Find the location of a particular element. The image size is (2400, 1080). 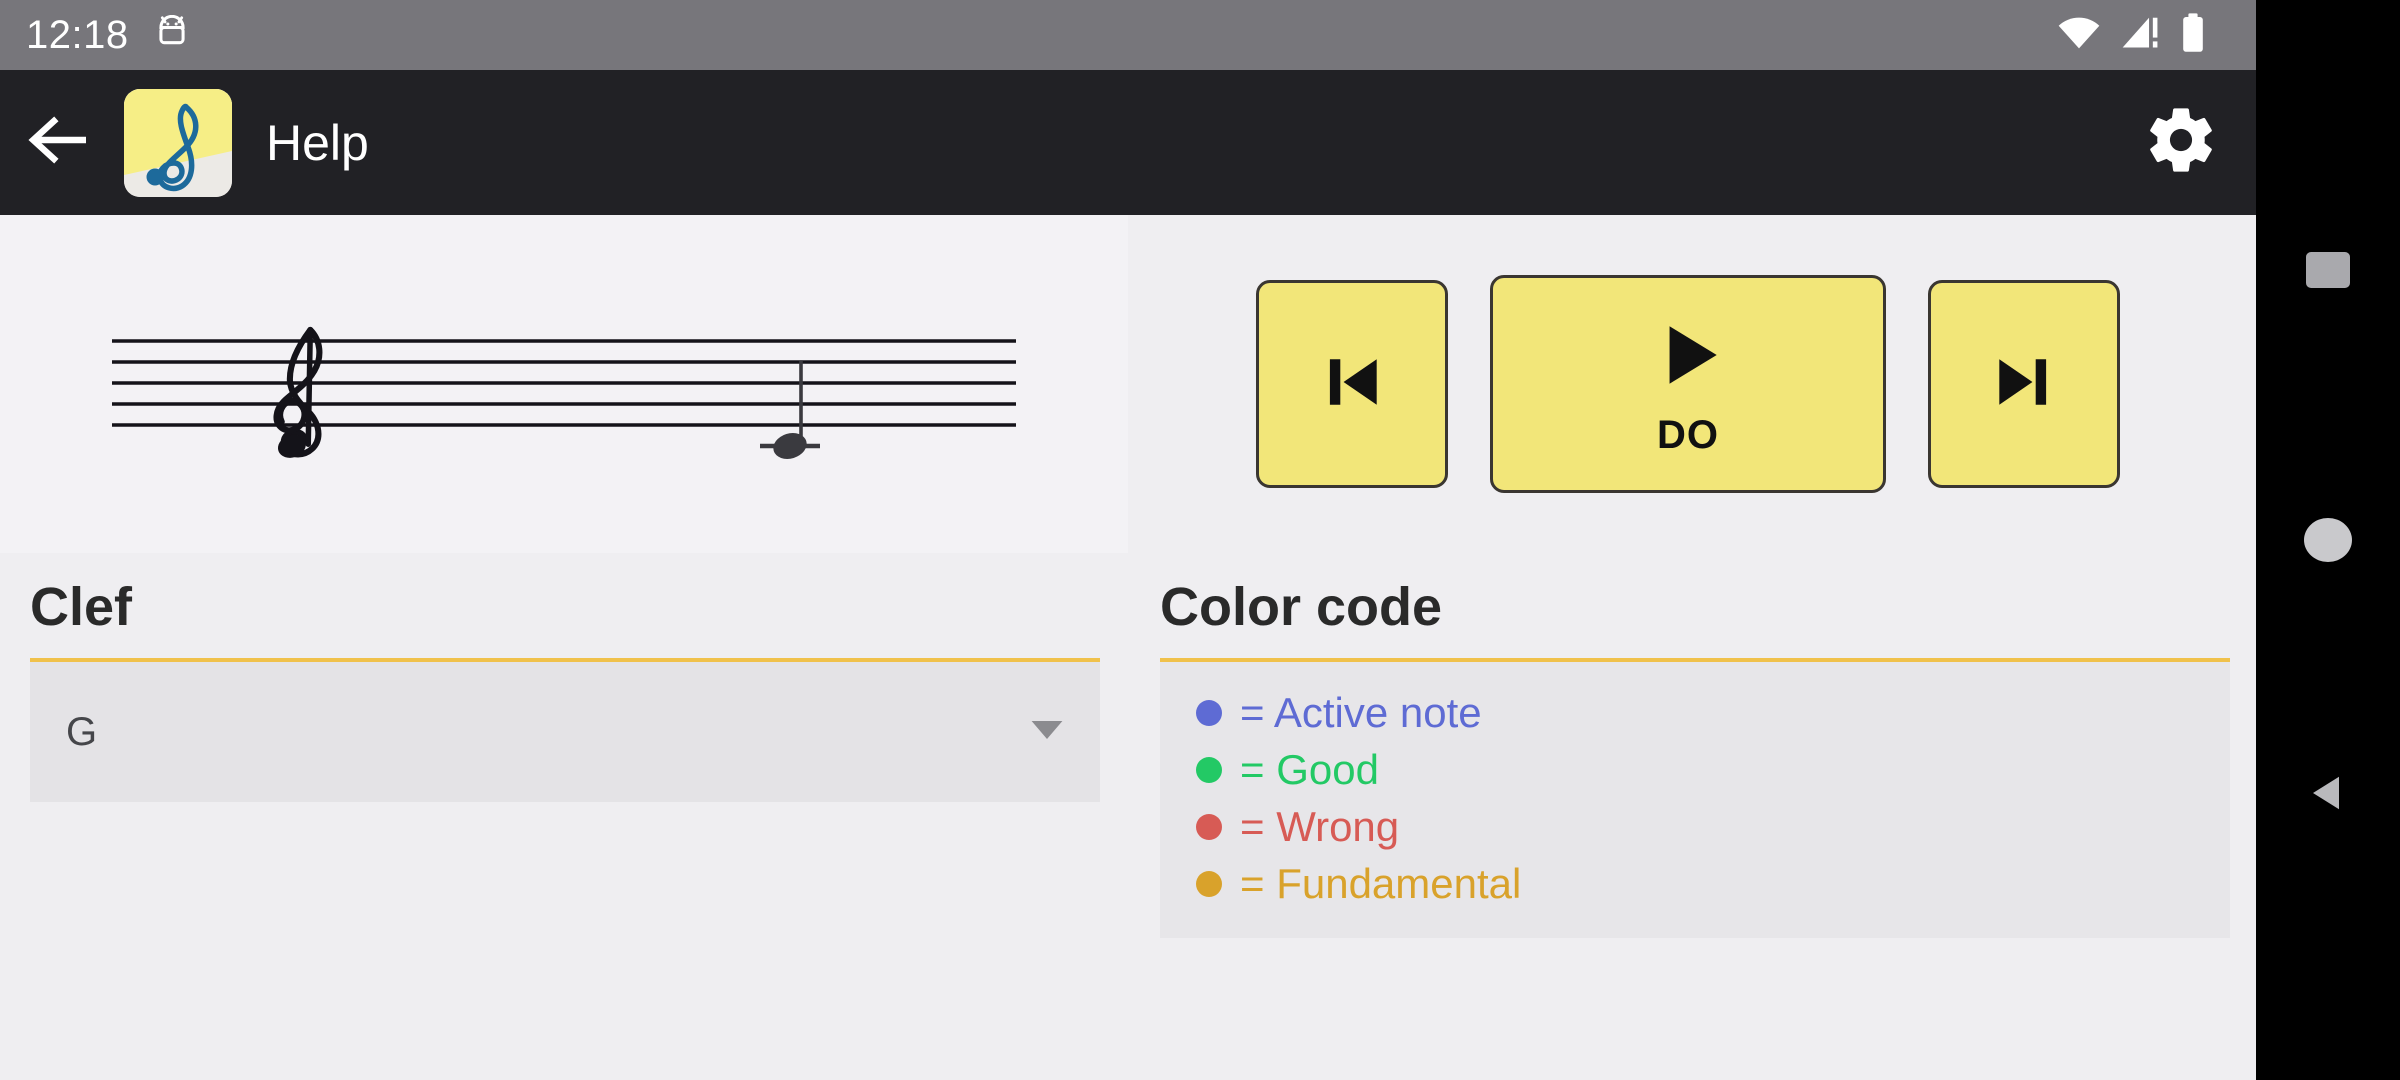

triangle-back-icon is located at coordinates (2328, 795).